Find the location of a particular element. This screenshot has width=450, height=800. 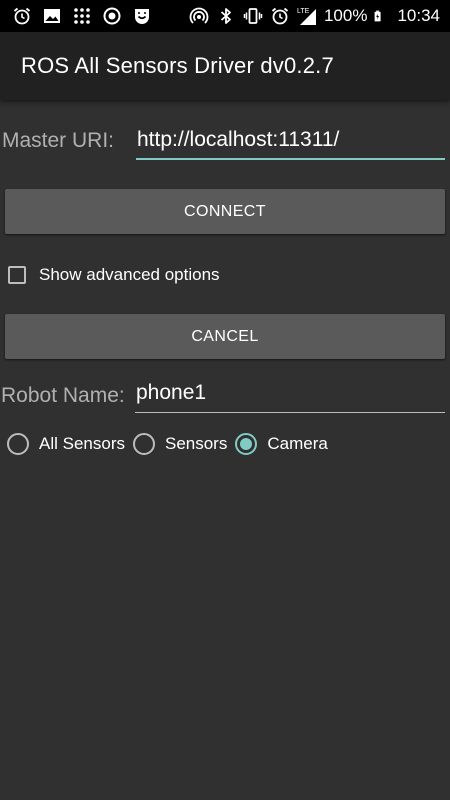

sensor-mode-radio-group: All Sensors Sensors Camera is located at coordinates (171, 444).